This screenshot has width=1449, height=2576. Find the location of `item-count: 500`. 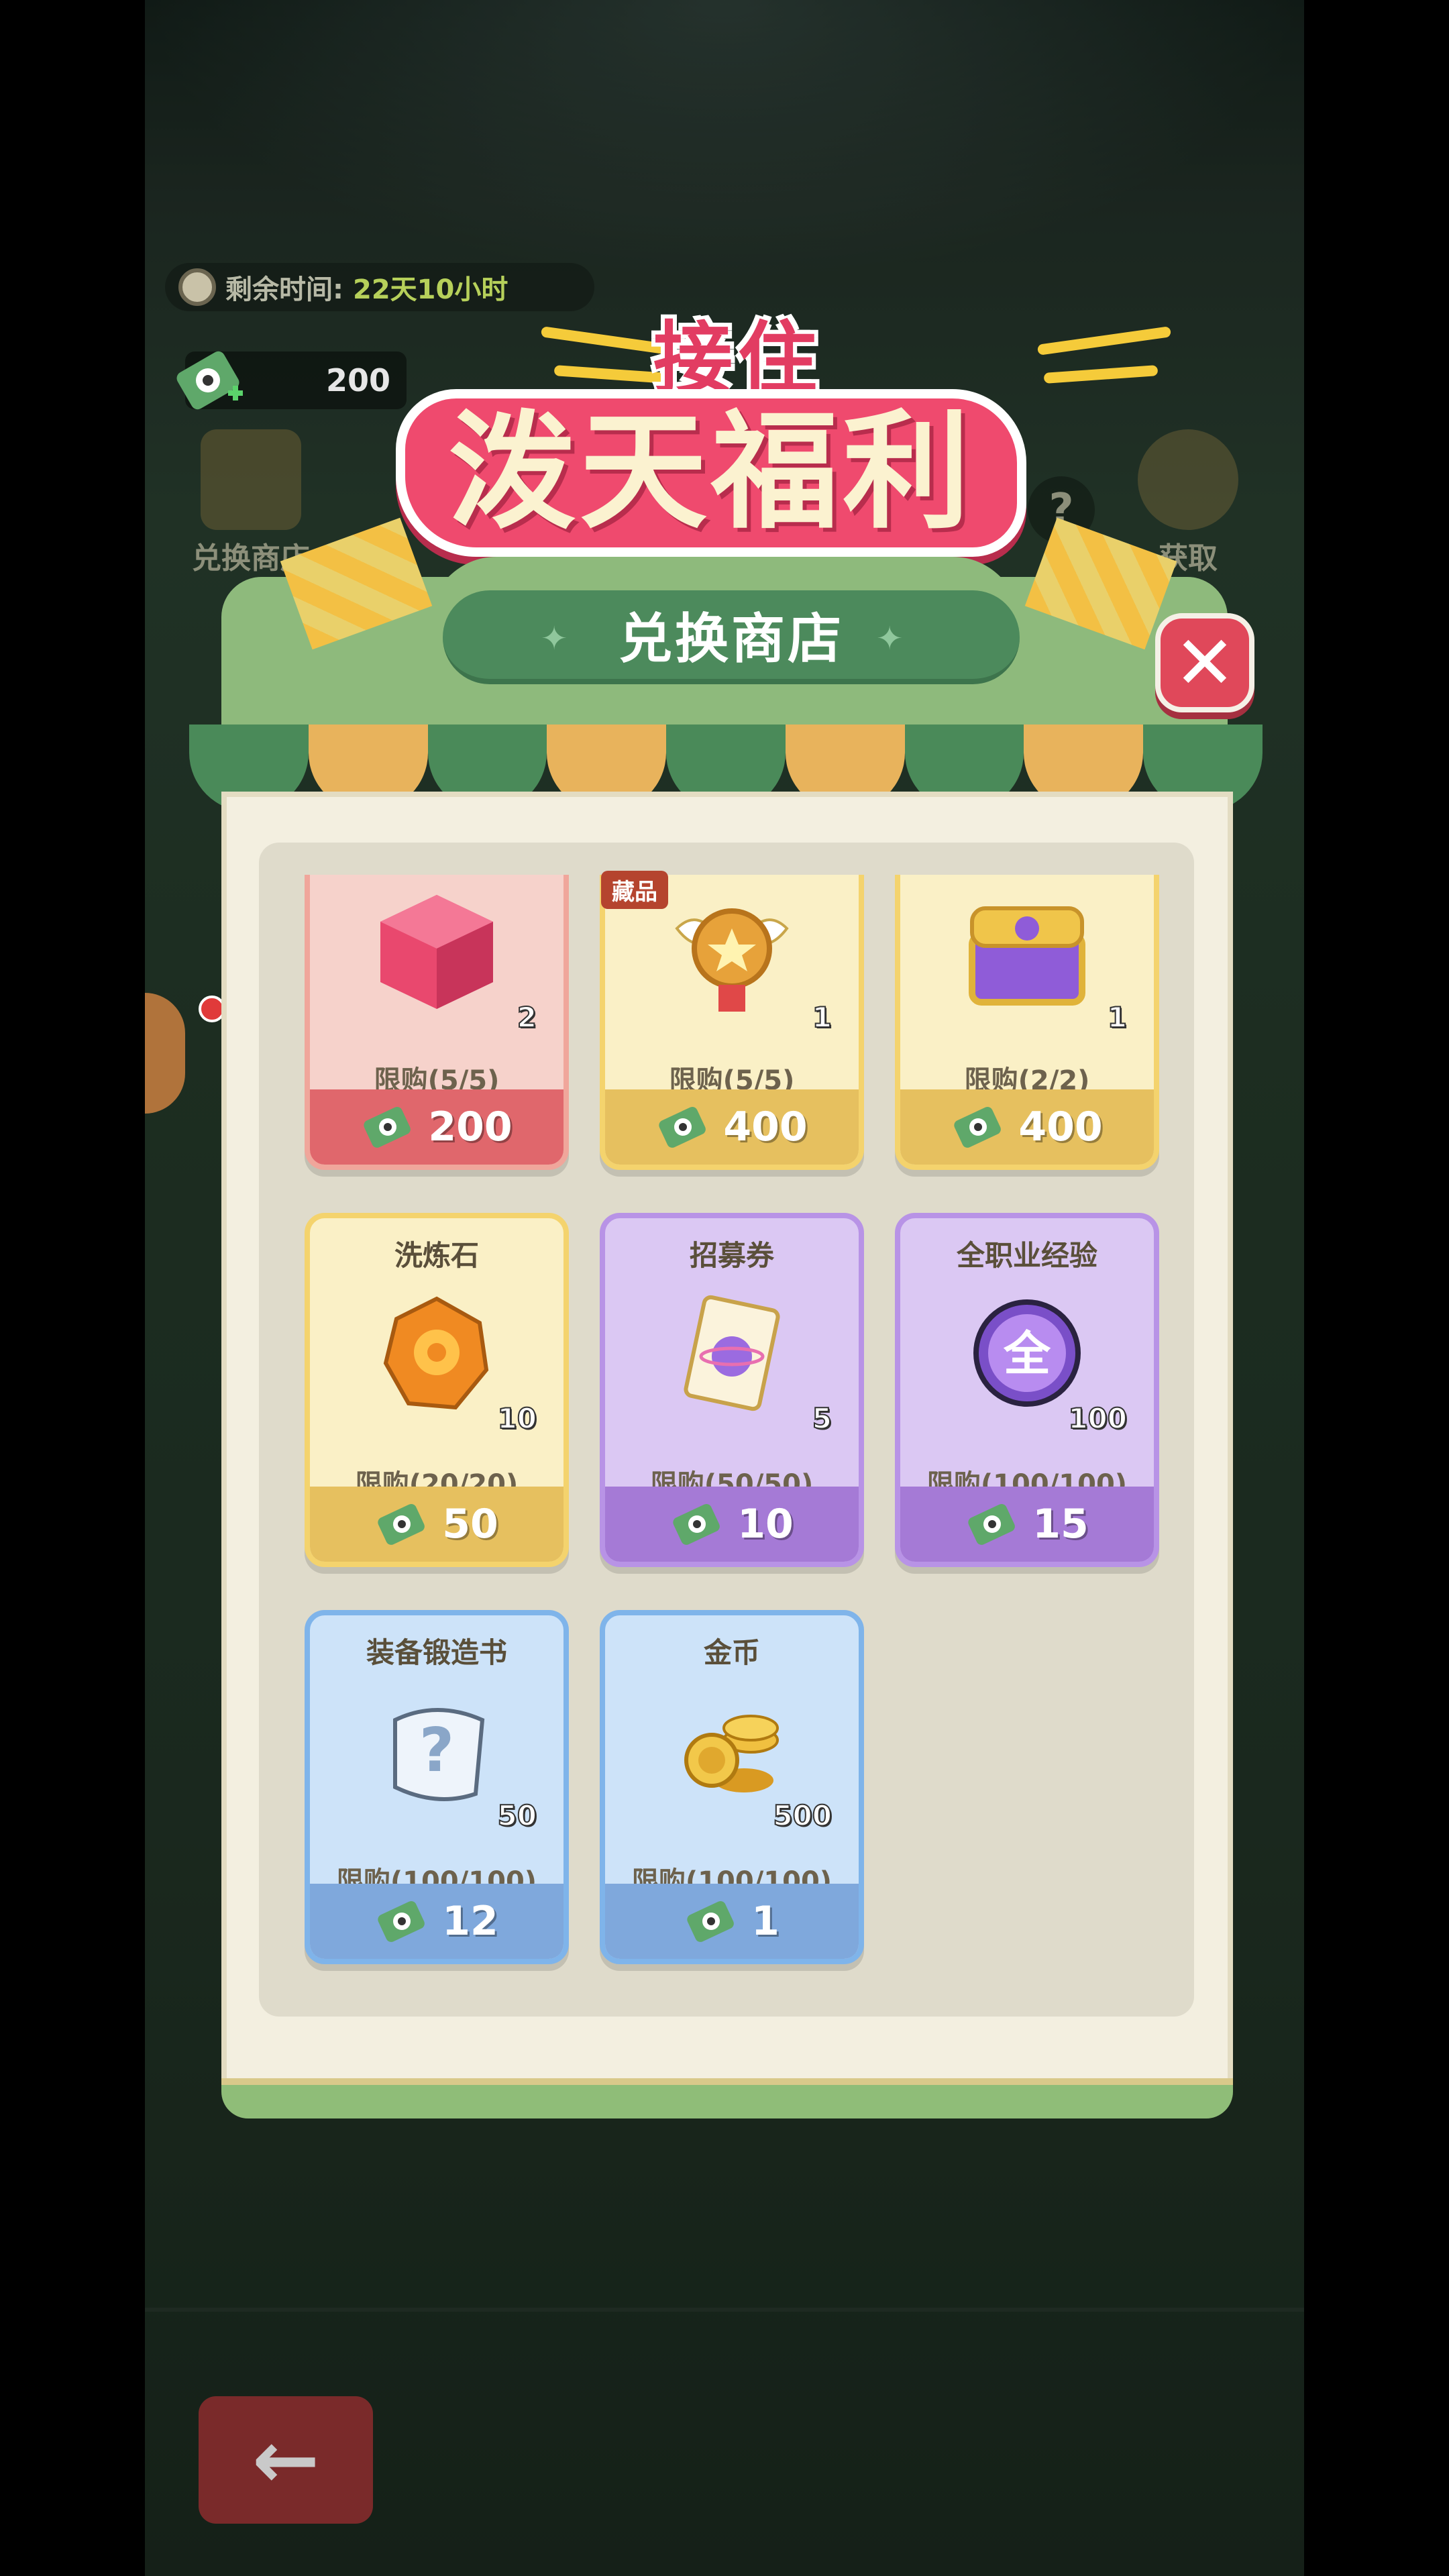

item-count: 500 is located at coordinates (802, 1816).